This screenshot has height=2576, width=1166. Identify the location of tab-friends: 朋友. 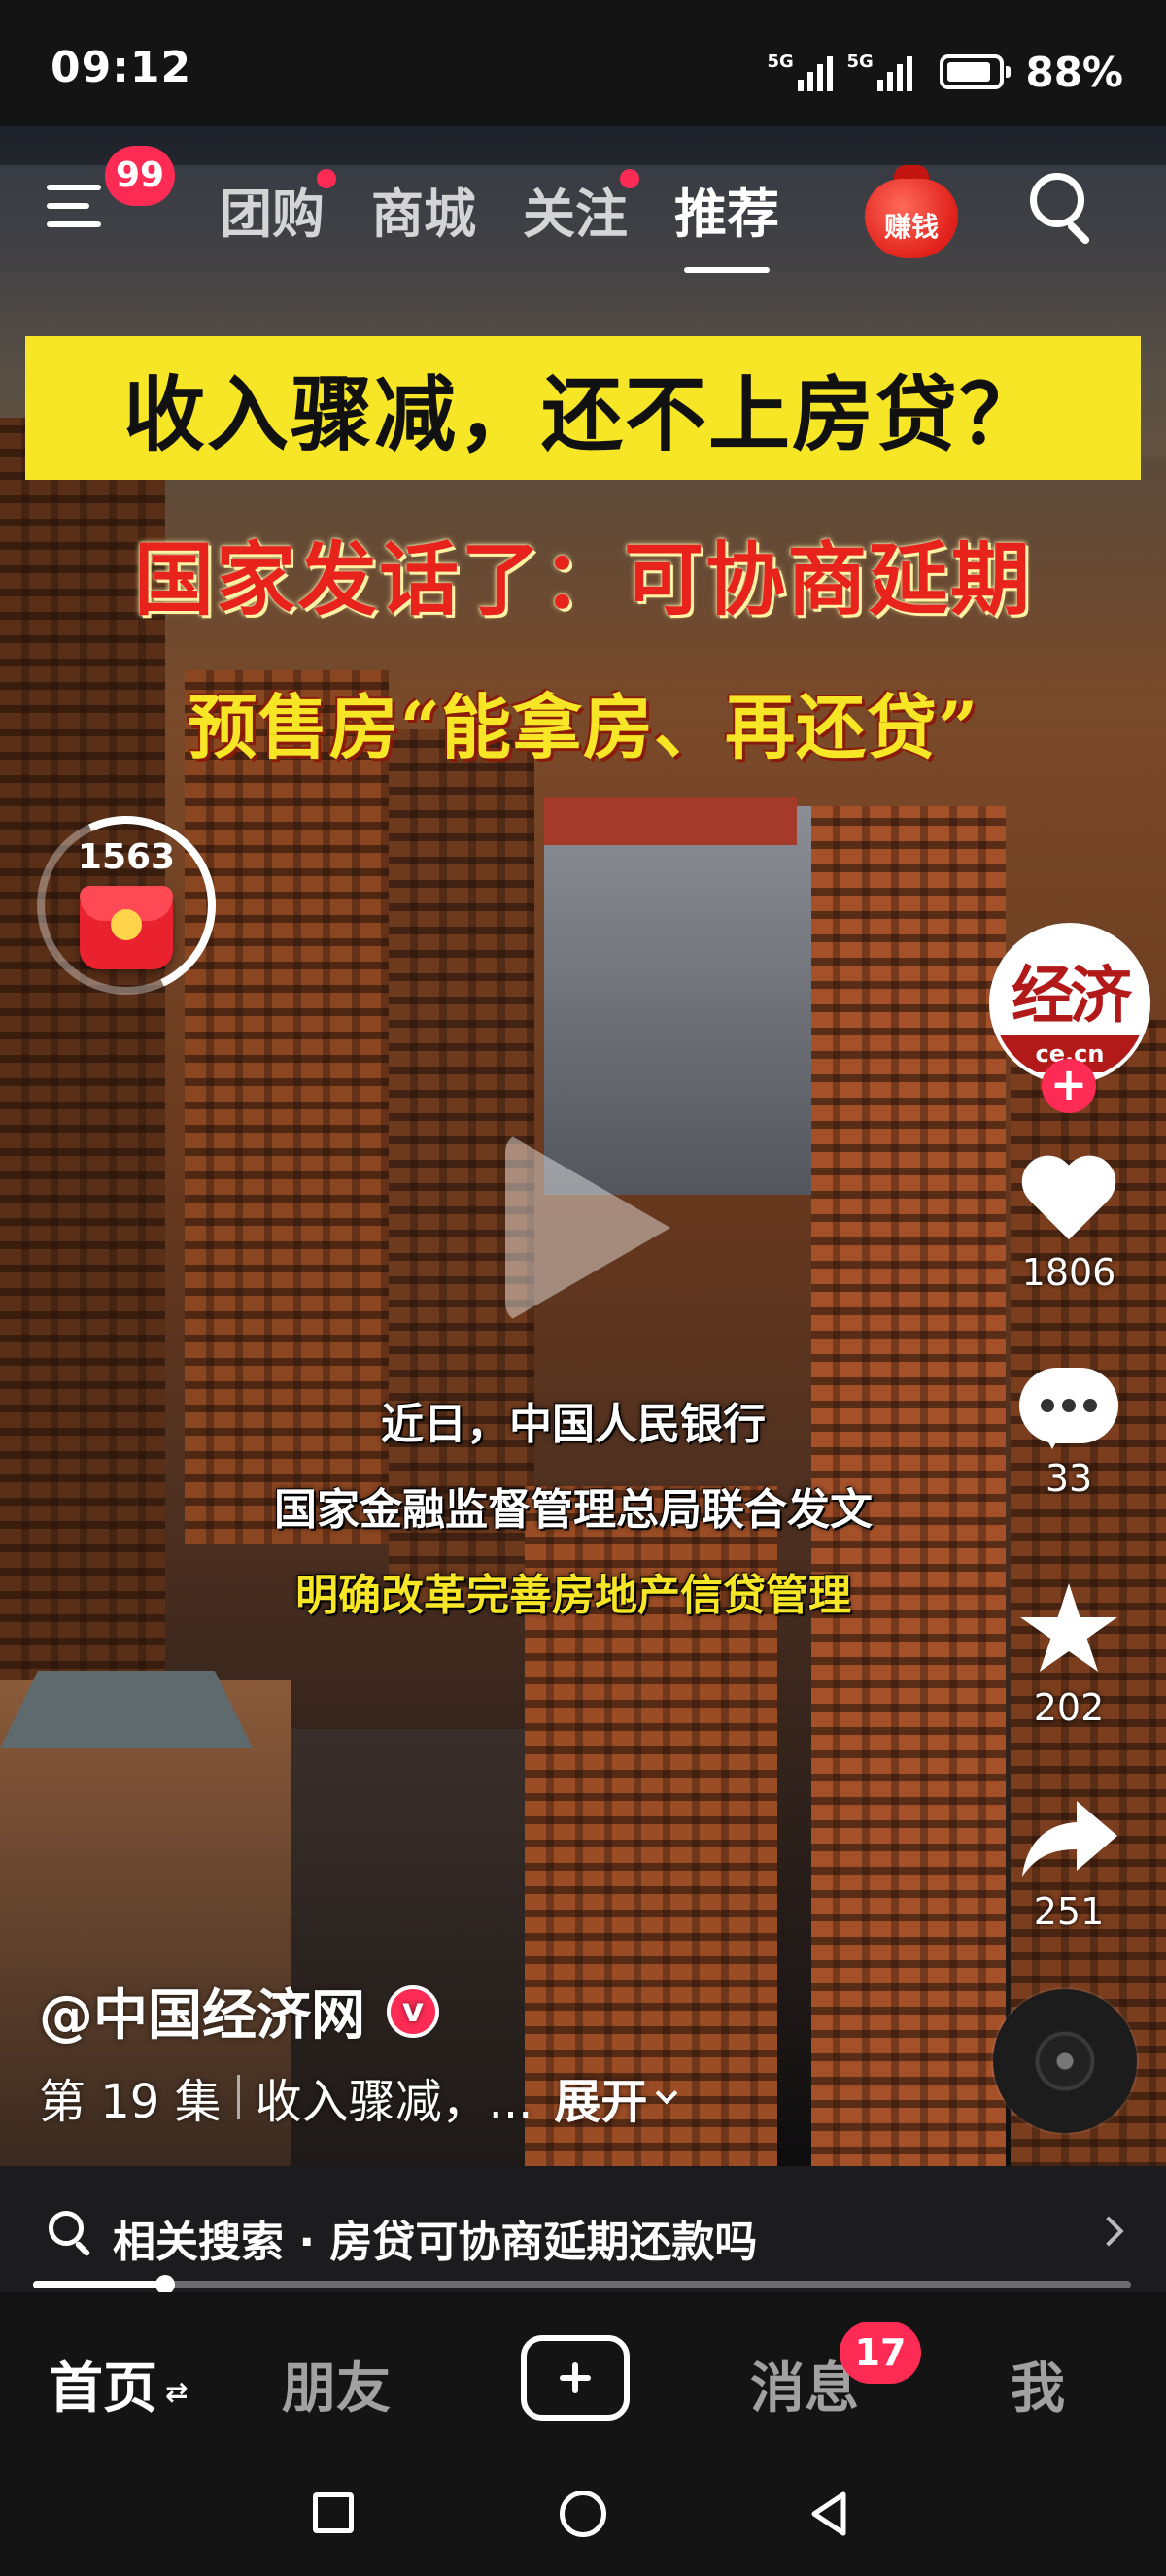
(336, 2384).